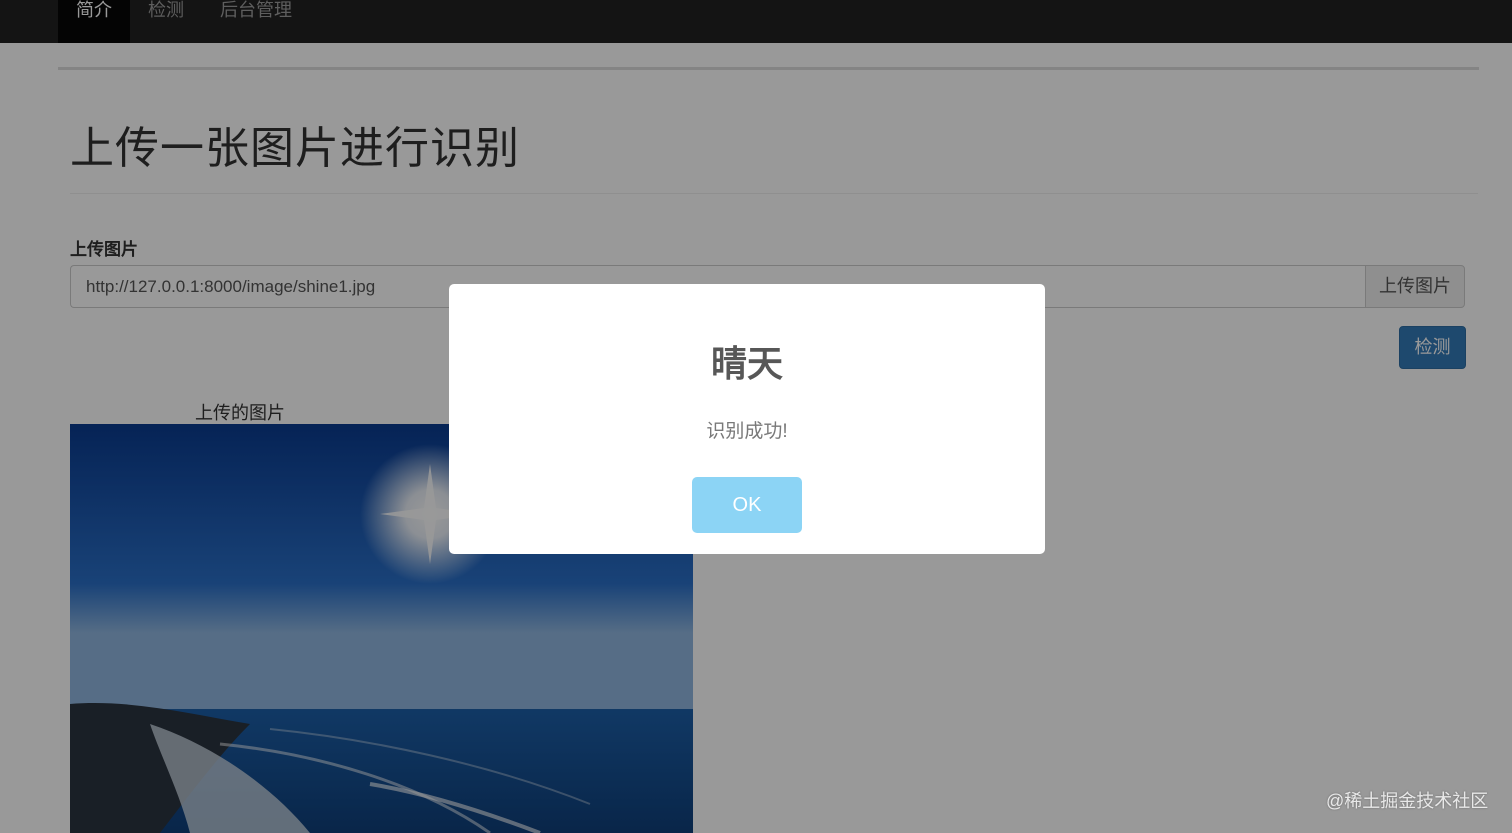 This screenshot has height=833, width=1512. Describe the element at coordinates (747, 419) in the screenshot. I see `result-dialog: 晴天 识别成功! OK` at that location.